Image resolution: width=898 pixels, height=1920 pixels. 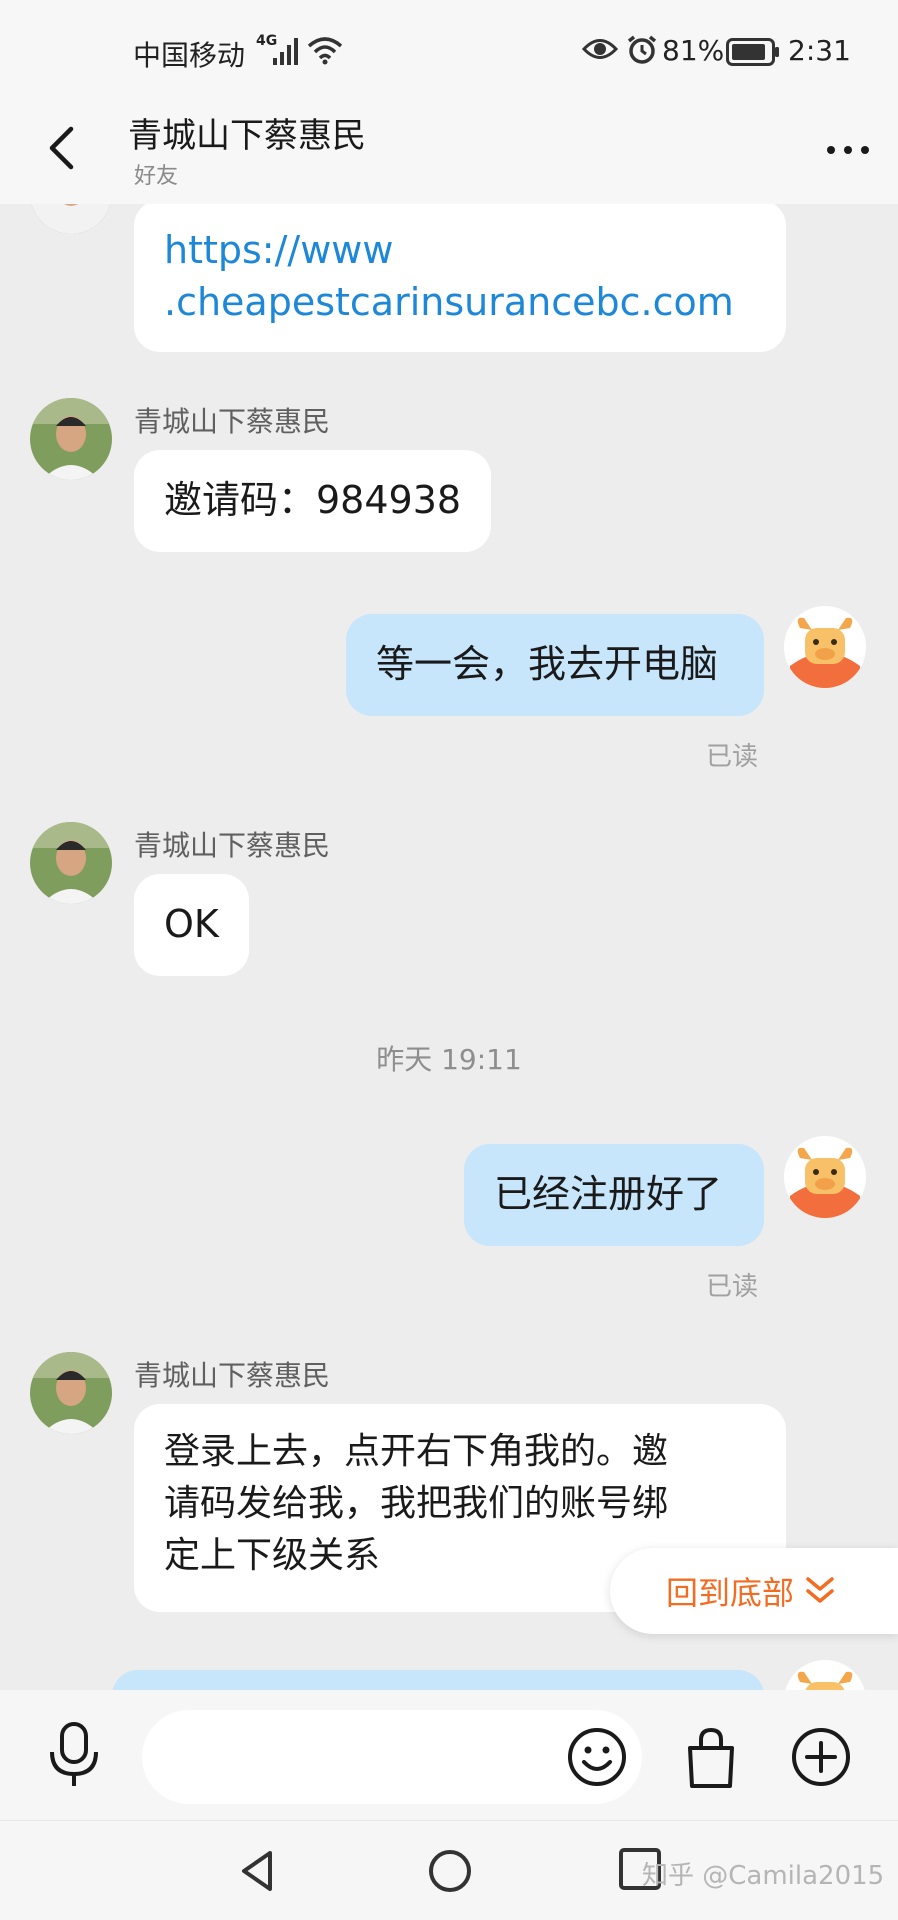 I want to click on message-text-line: 请码发给我，我把我们的账号绑, so click(x=416, y=1503).